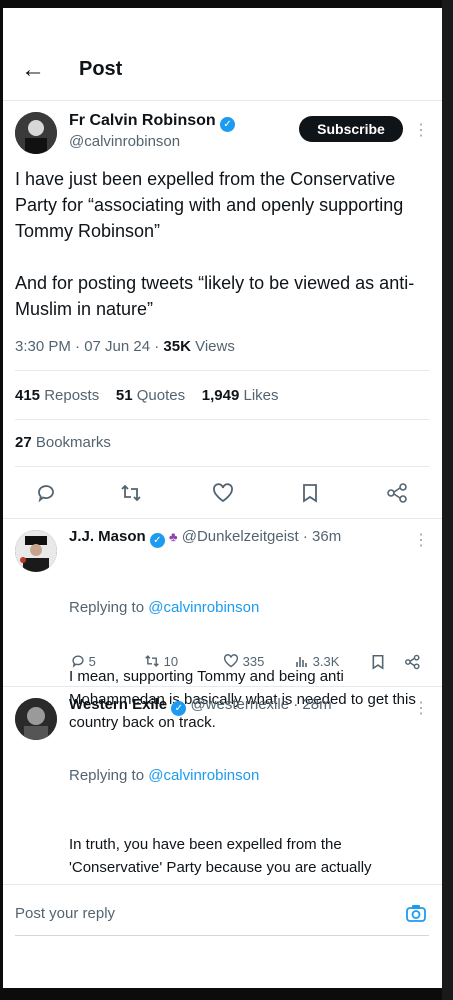 This screenshot has height=1000, width=453. Describe the element at coordinates (351, 129) in the screenshot. I see `subscribe-button: Subscribe` at that location.